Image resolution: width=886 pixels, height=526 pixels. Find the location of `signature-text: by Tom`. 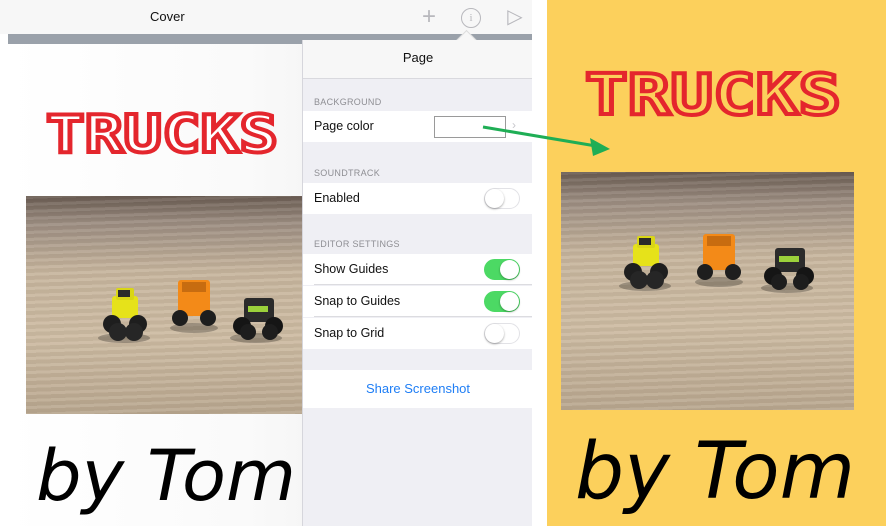

signature-text: by Tom is located at coordinates (166, 475).